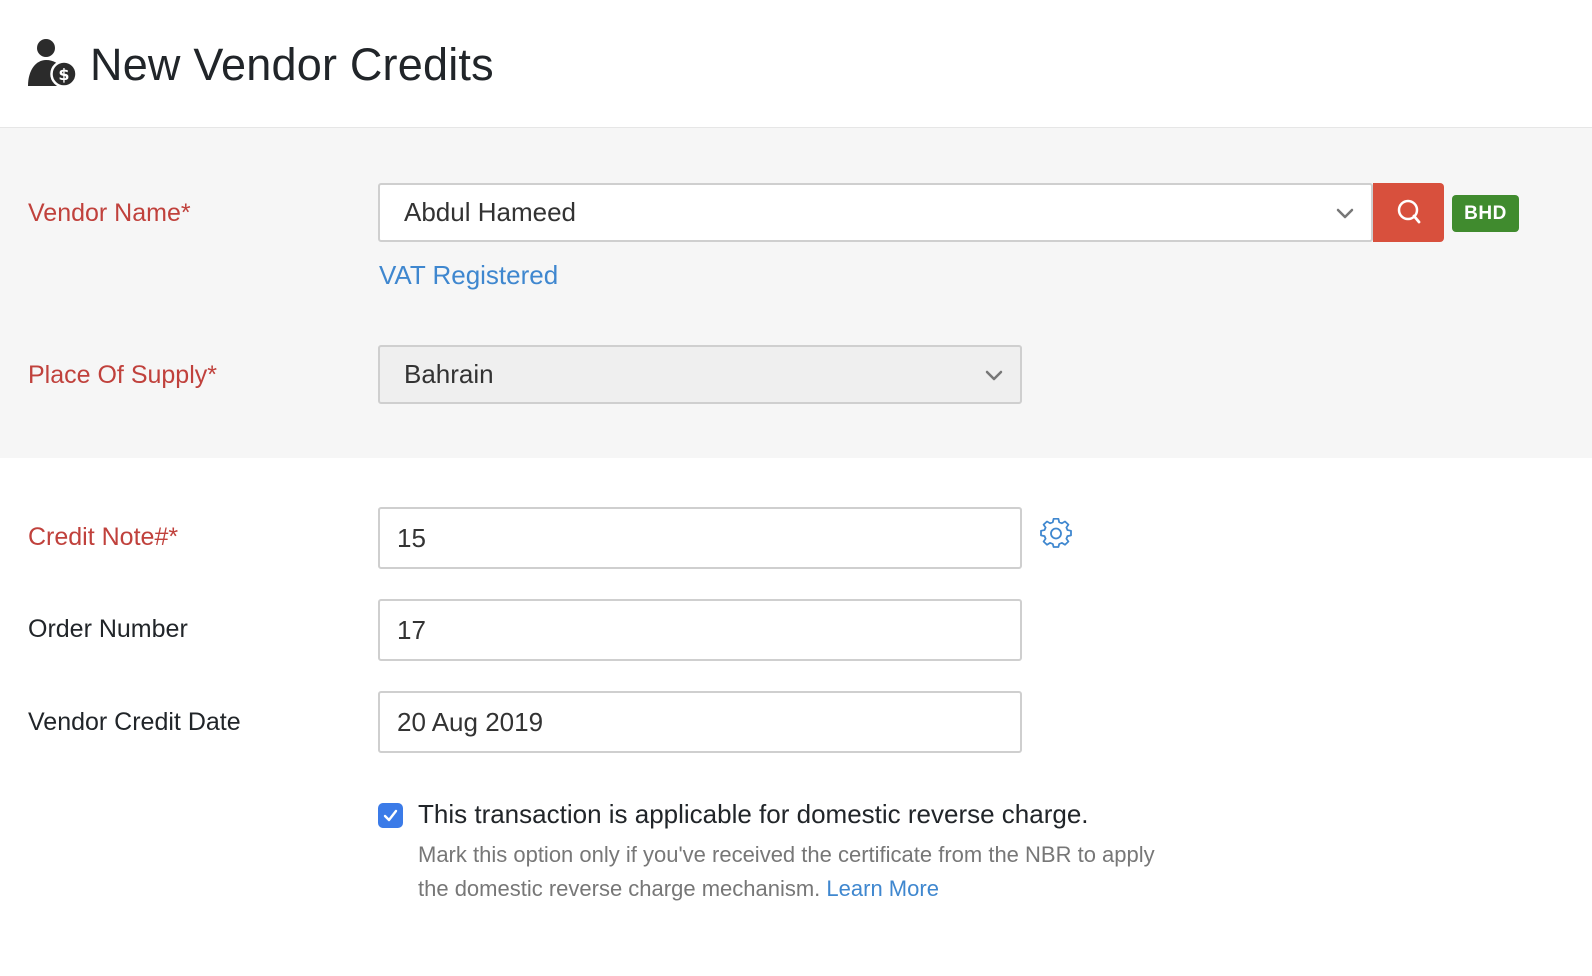  I want to click on reverse-charge-checkbox, so click(390, 815).